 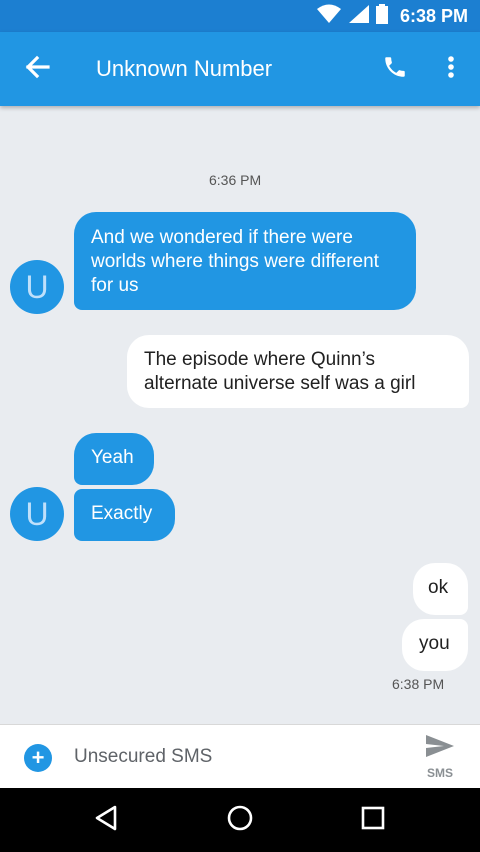 I want to click on phone-icon, so click(x=395, y=69).